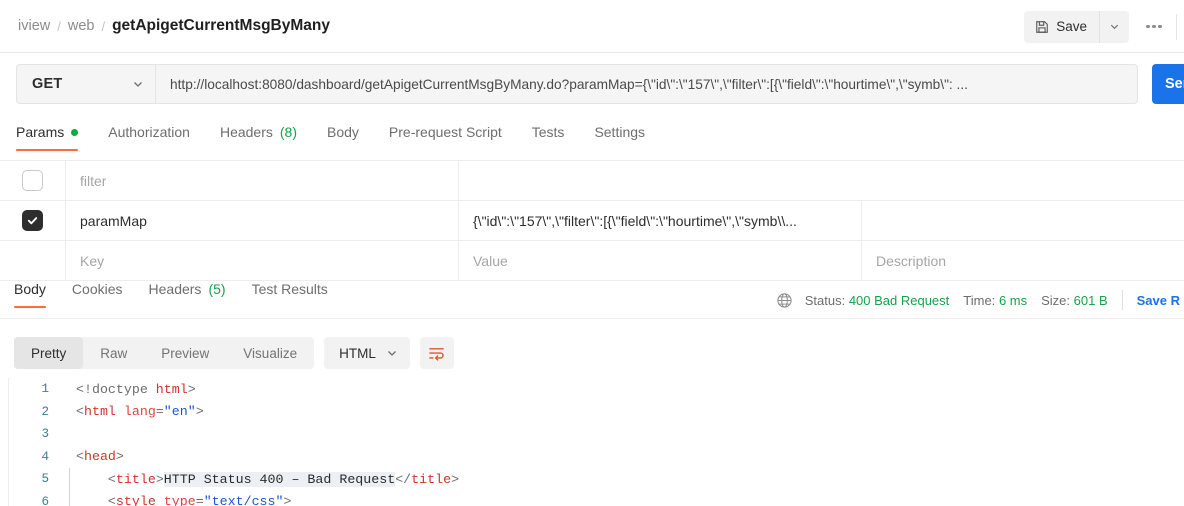 This screenshot has width=1184, height=506. I want to click on code-line: 3, so click(592, 434).